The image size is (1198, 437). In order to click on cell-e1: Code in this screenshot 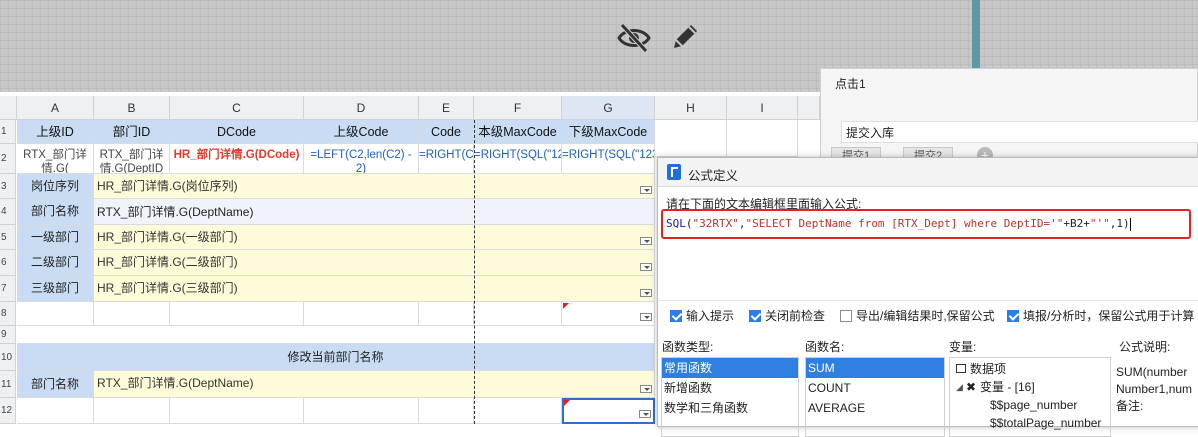, I will do `click(446, 132)`.